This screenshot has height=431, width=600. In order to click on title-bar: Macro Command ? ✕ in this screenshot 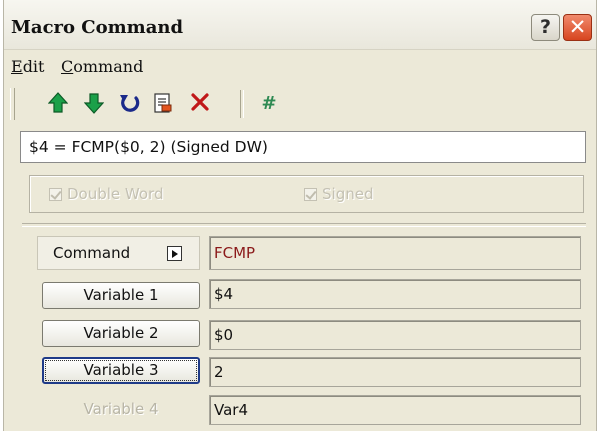, I will do `click(300, 25)`.